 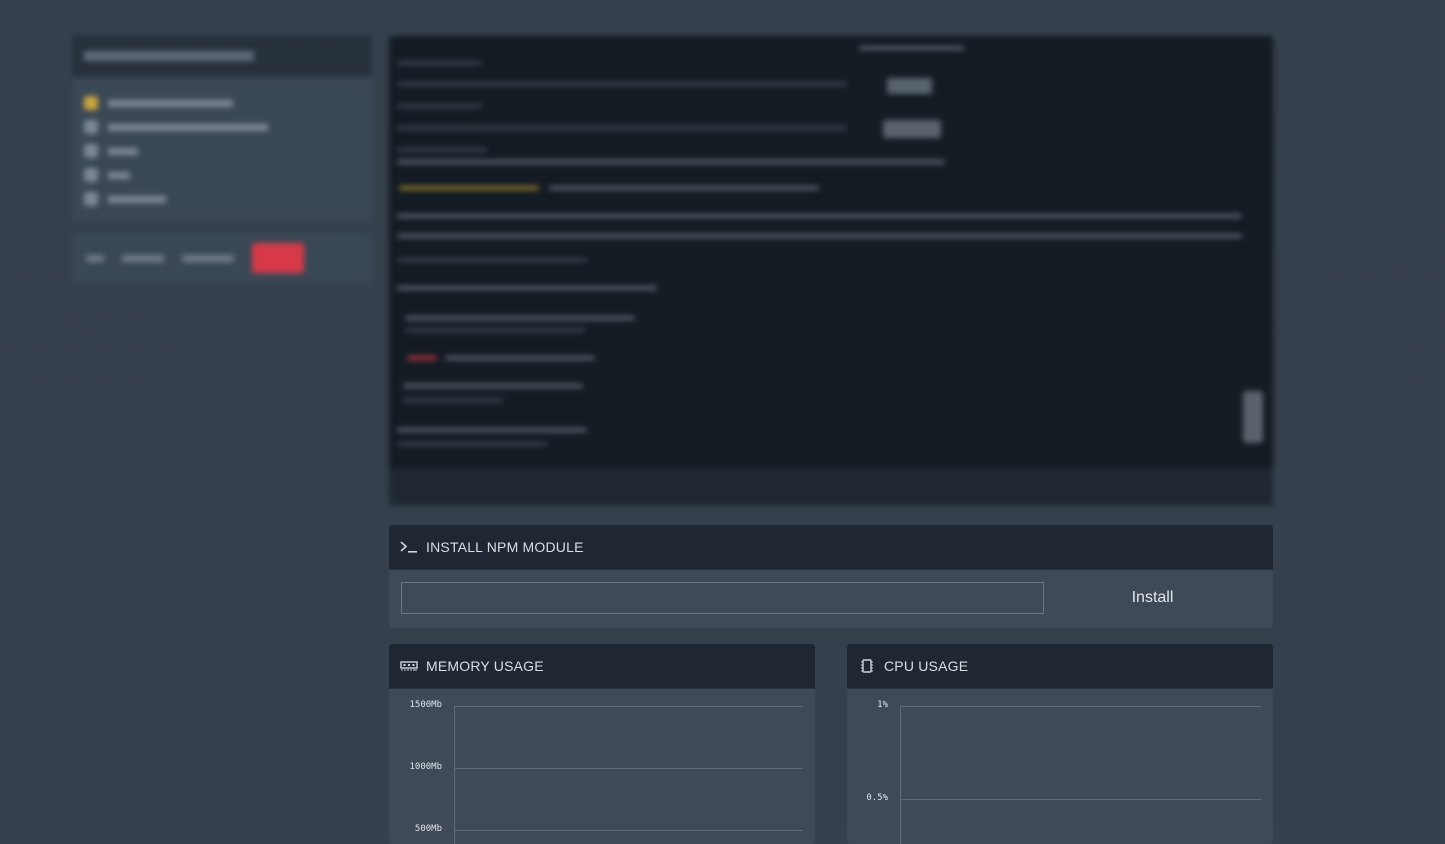 I want to click on memory-y-tick: 500Mb, so click(x=428, y=829).